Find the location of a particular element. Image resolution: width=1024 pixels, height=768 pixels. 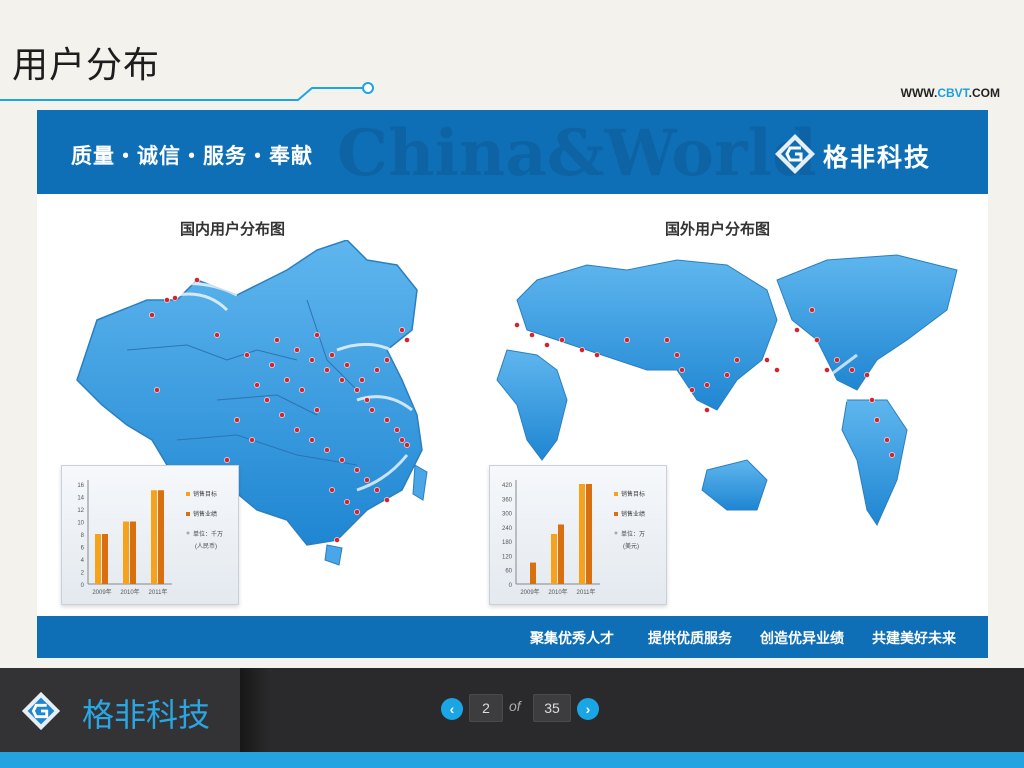

footer-item-future: 共建美好未来 is located at coordinates (914, 639).